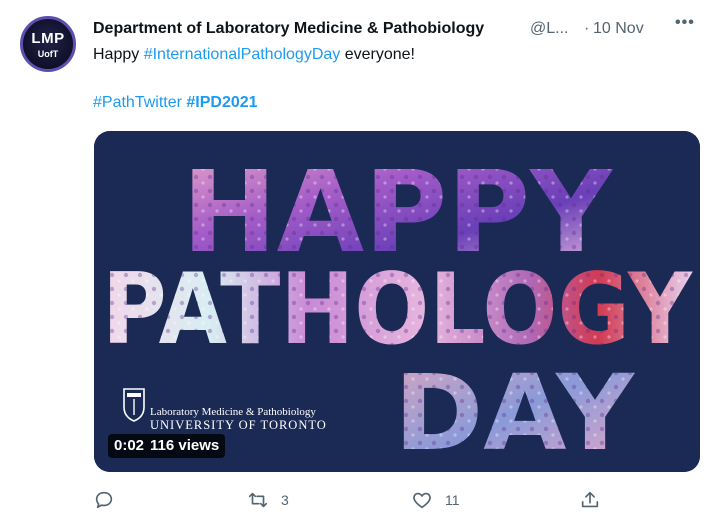  I want to click on tweet-text-prefix: Happy, so click(118, 54).